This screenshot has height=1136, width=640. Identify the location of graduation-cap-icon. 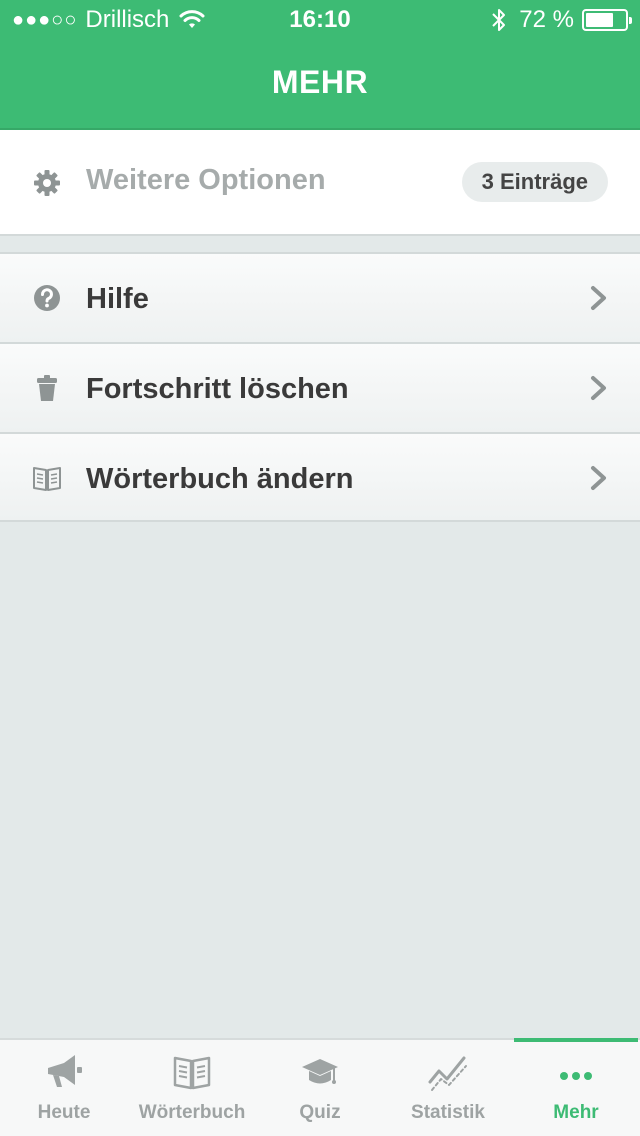
(320, 1071).